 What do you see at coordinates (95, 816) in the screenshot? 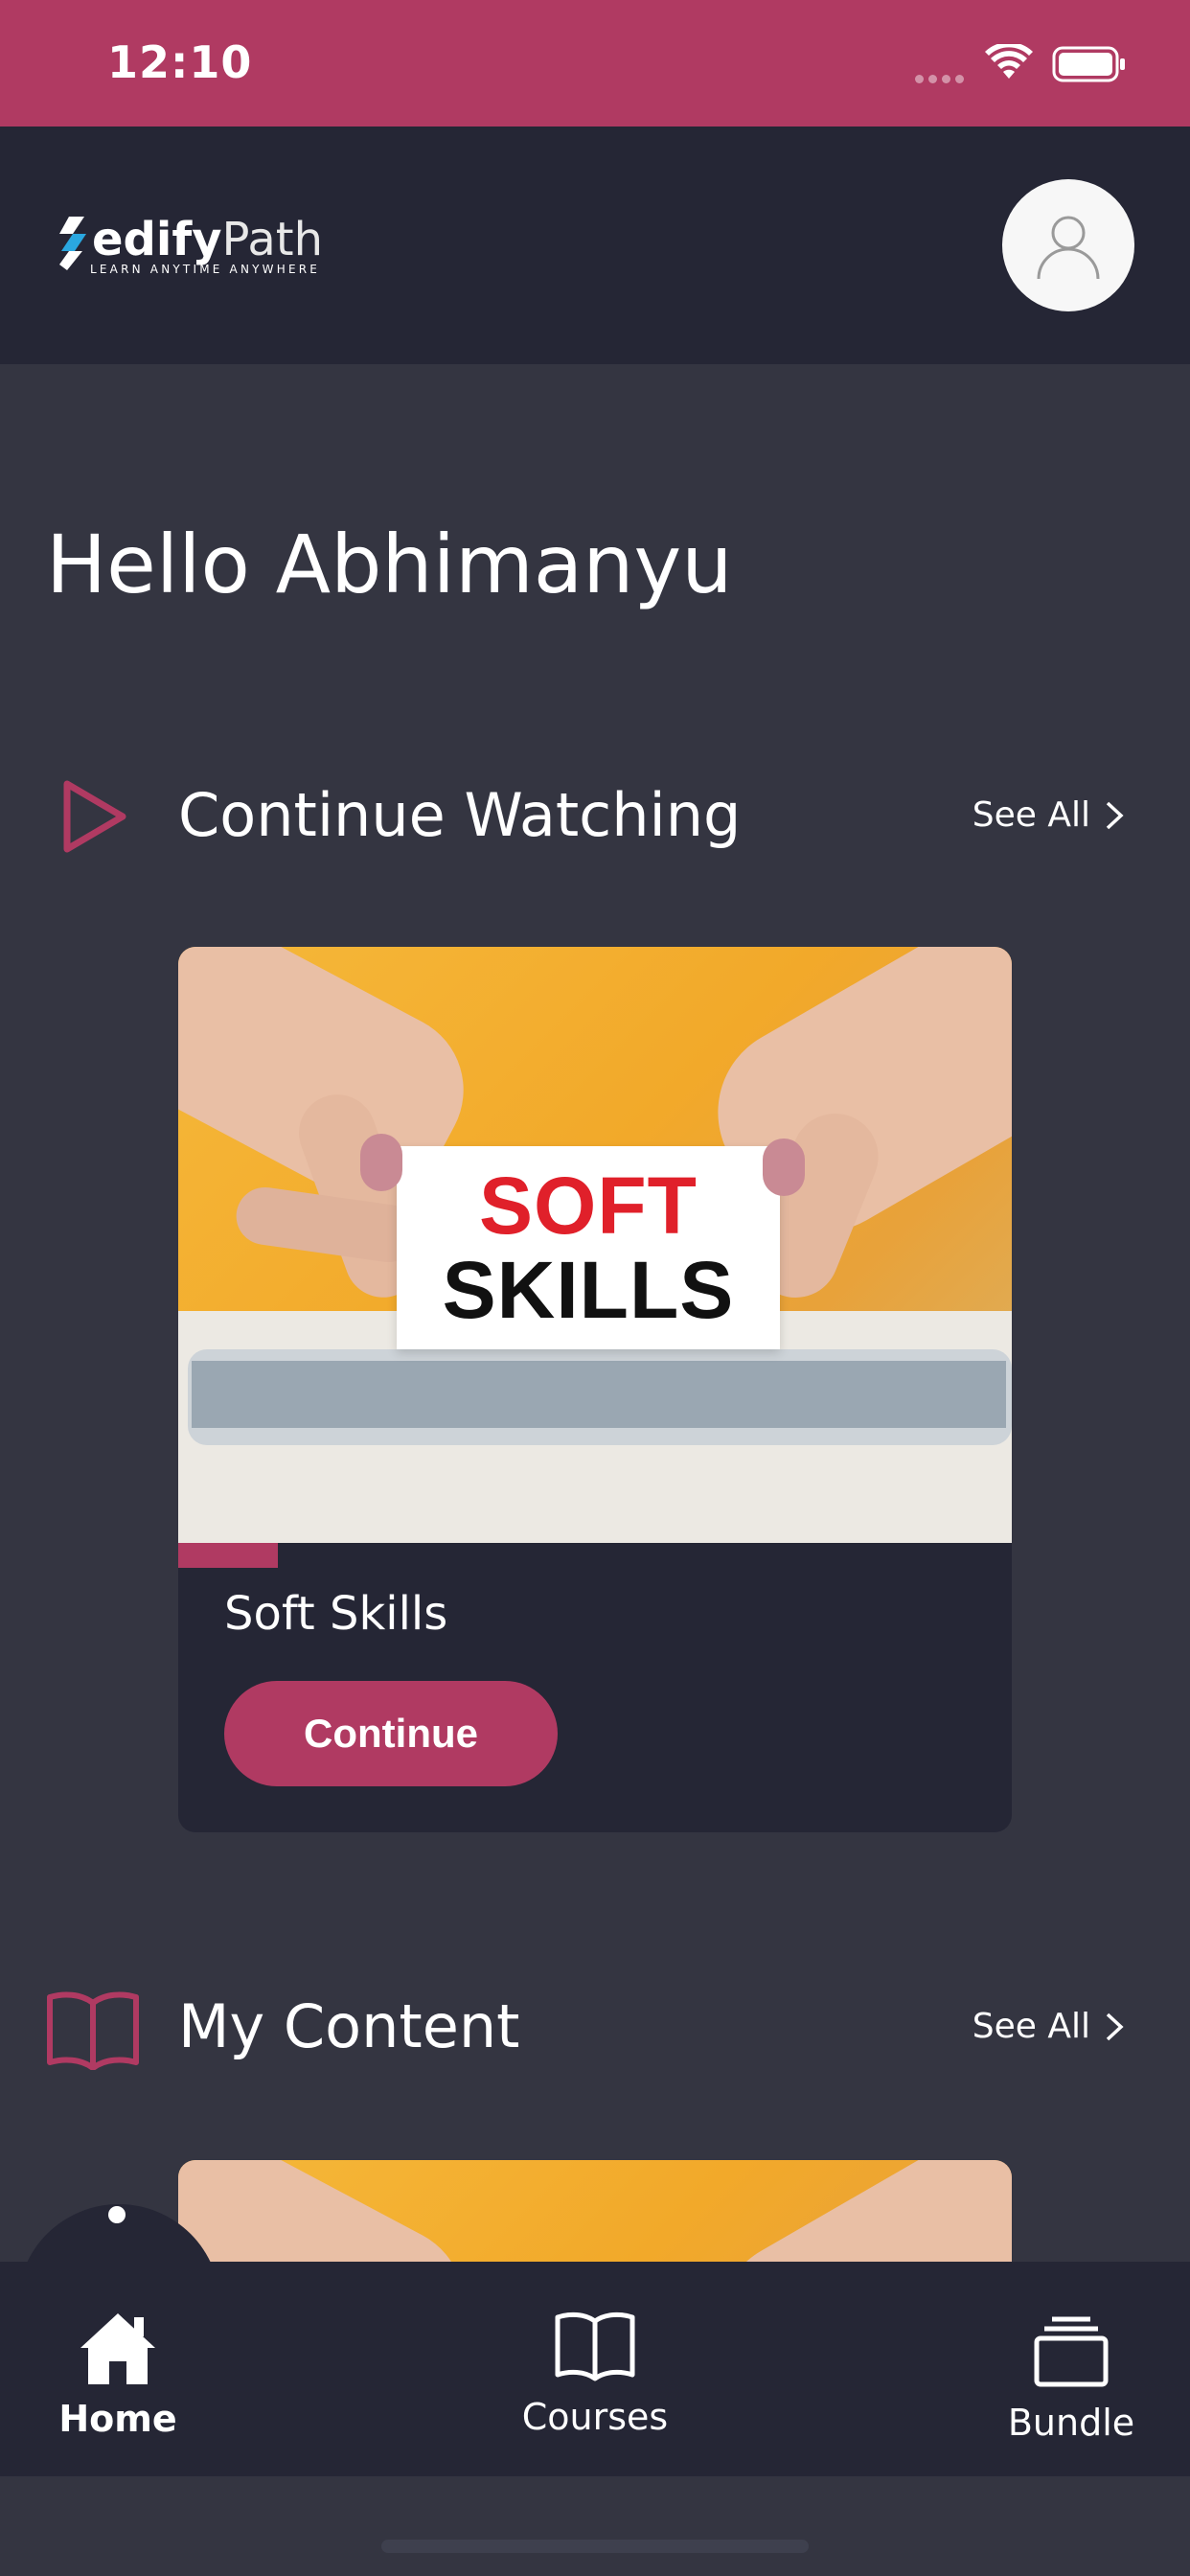
I see `play-icon` at bounding box center [95, 816].